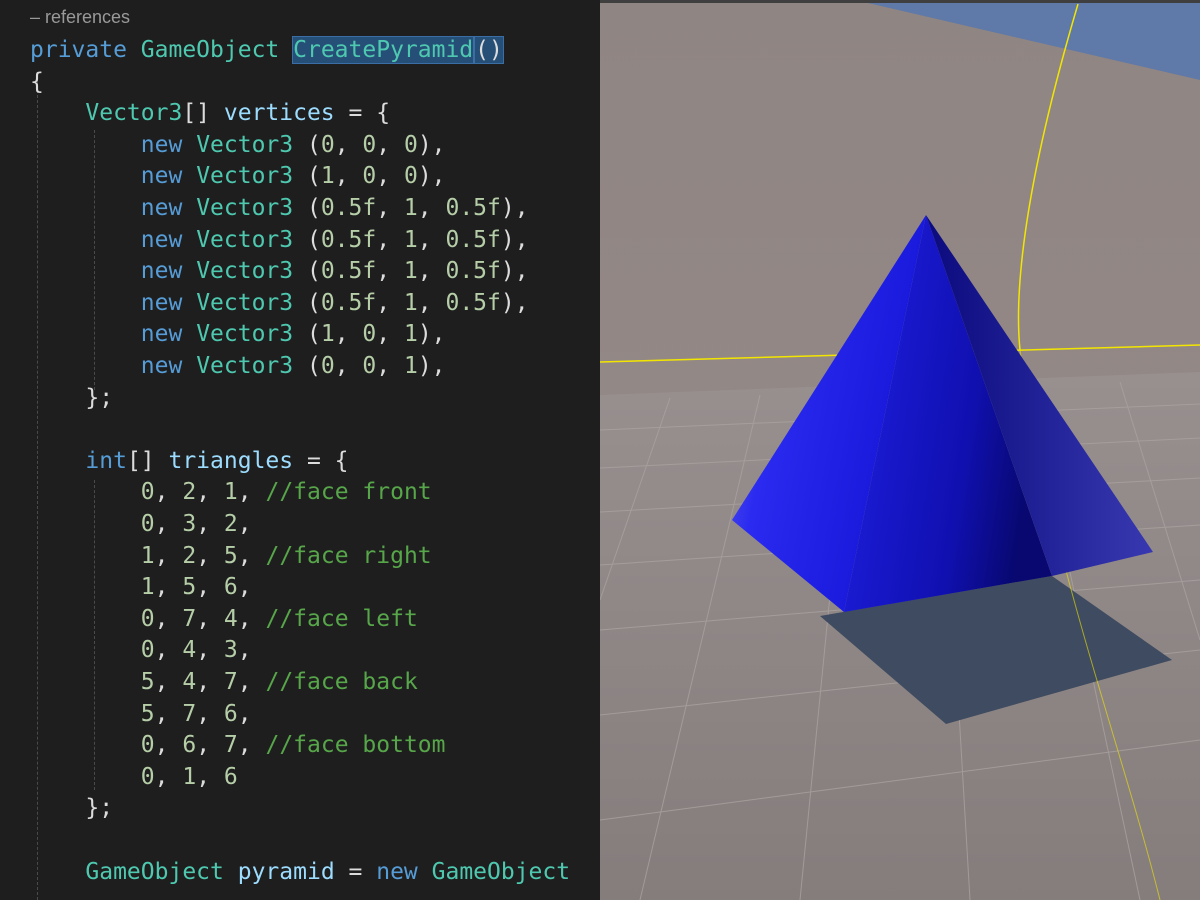 This screenshot has width=1200, height=900. What do you see at coordinates (355, 745) in the screenshot?
I see `code-token: //face bottom` at bounding box center [355, 745].